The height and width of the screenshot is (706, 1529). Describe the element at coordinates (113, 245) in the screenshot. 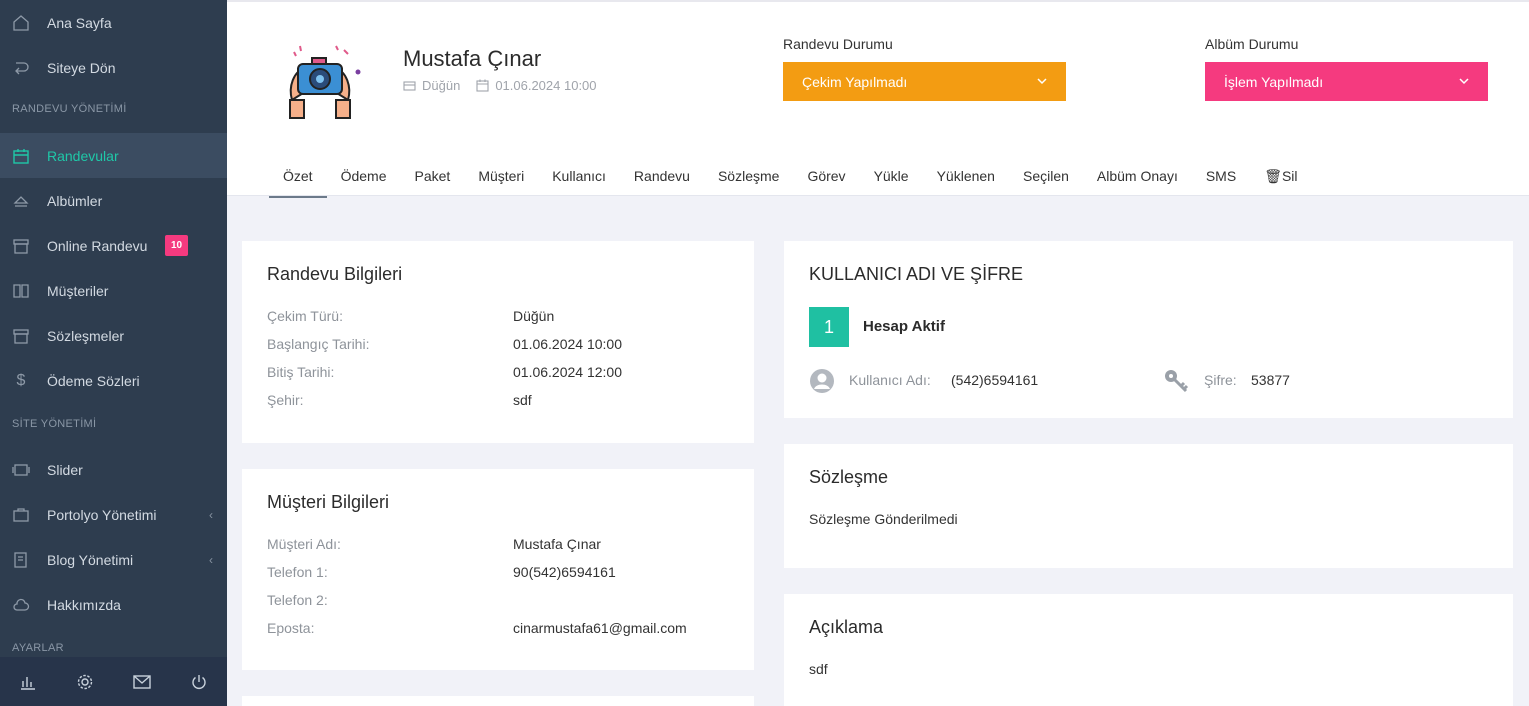

I see `sidebar-item-online-randevu: Online Randevu 10` at that location.